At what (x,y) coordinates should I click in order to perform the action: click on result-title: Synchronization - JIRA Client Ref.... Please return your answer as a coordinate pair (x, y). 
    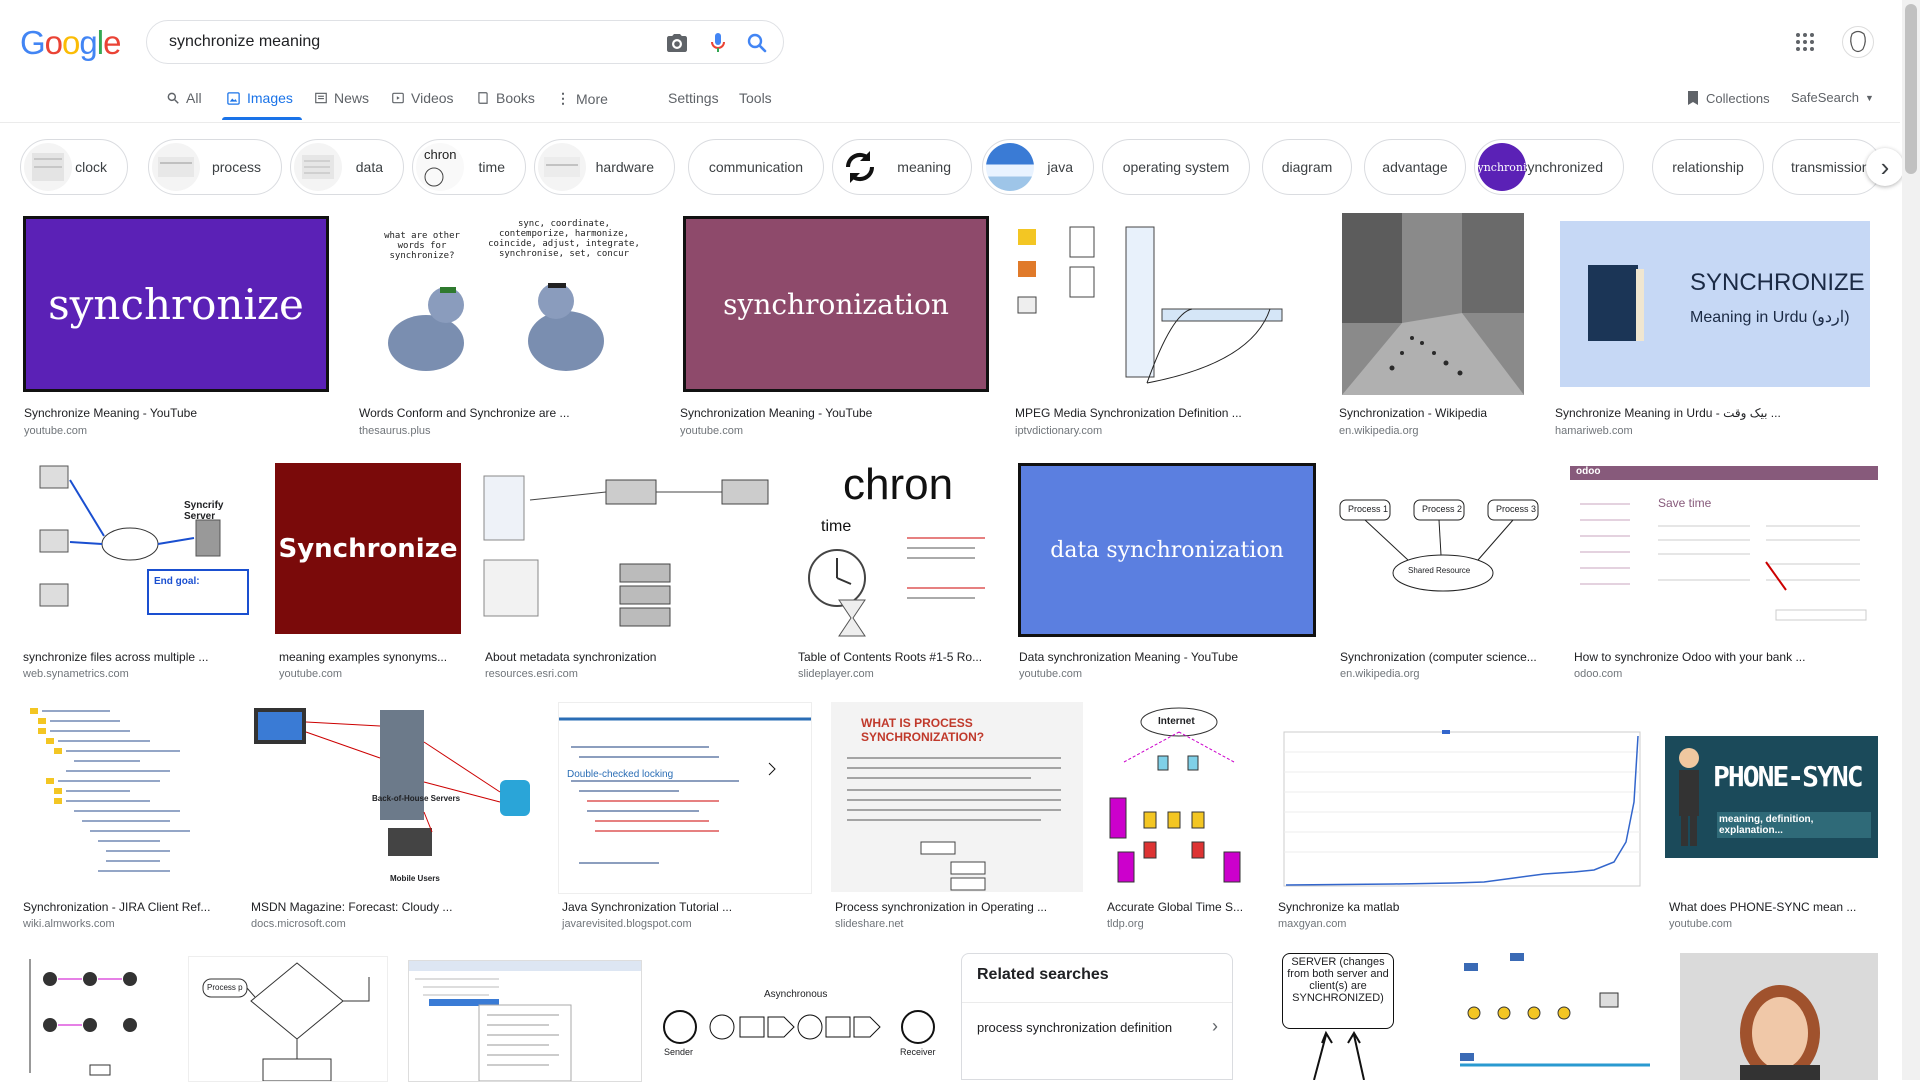
    Looking at the image, I should click on (125, 907).